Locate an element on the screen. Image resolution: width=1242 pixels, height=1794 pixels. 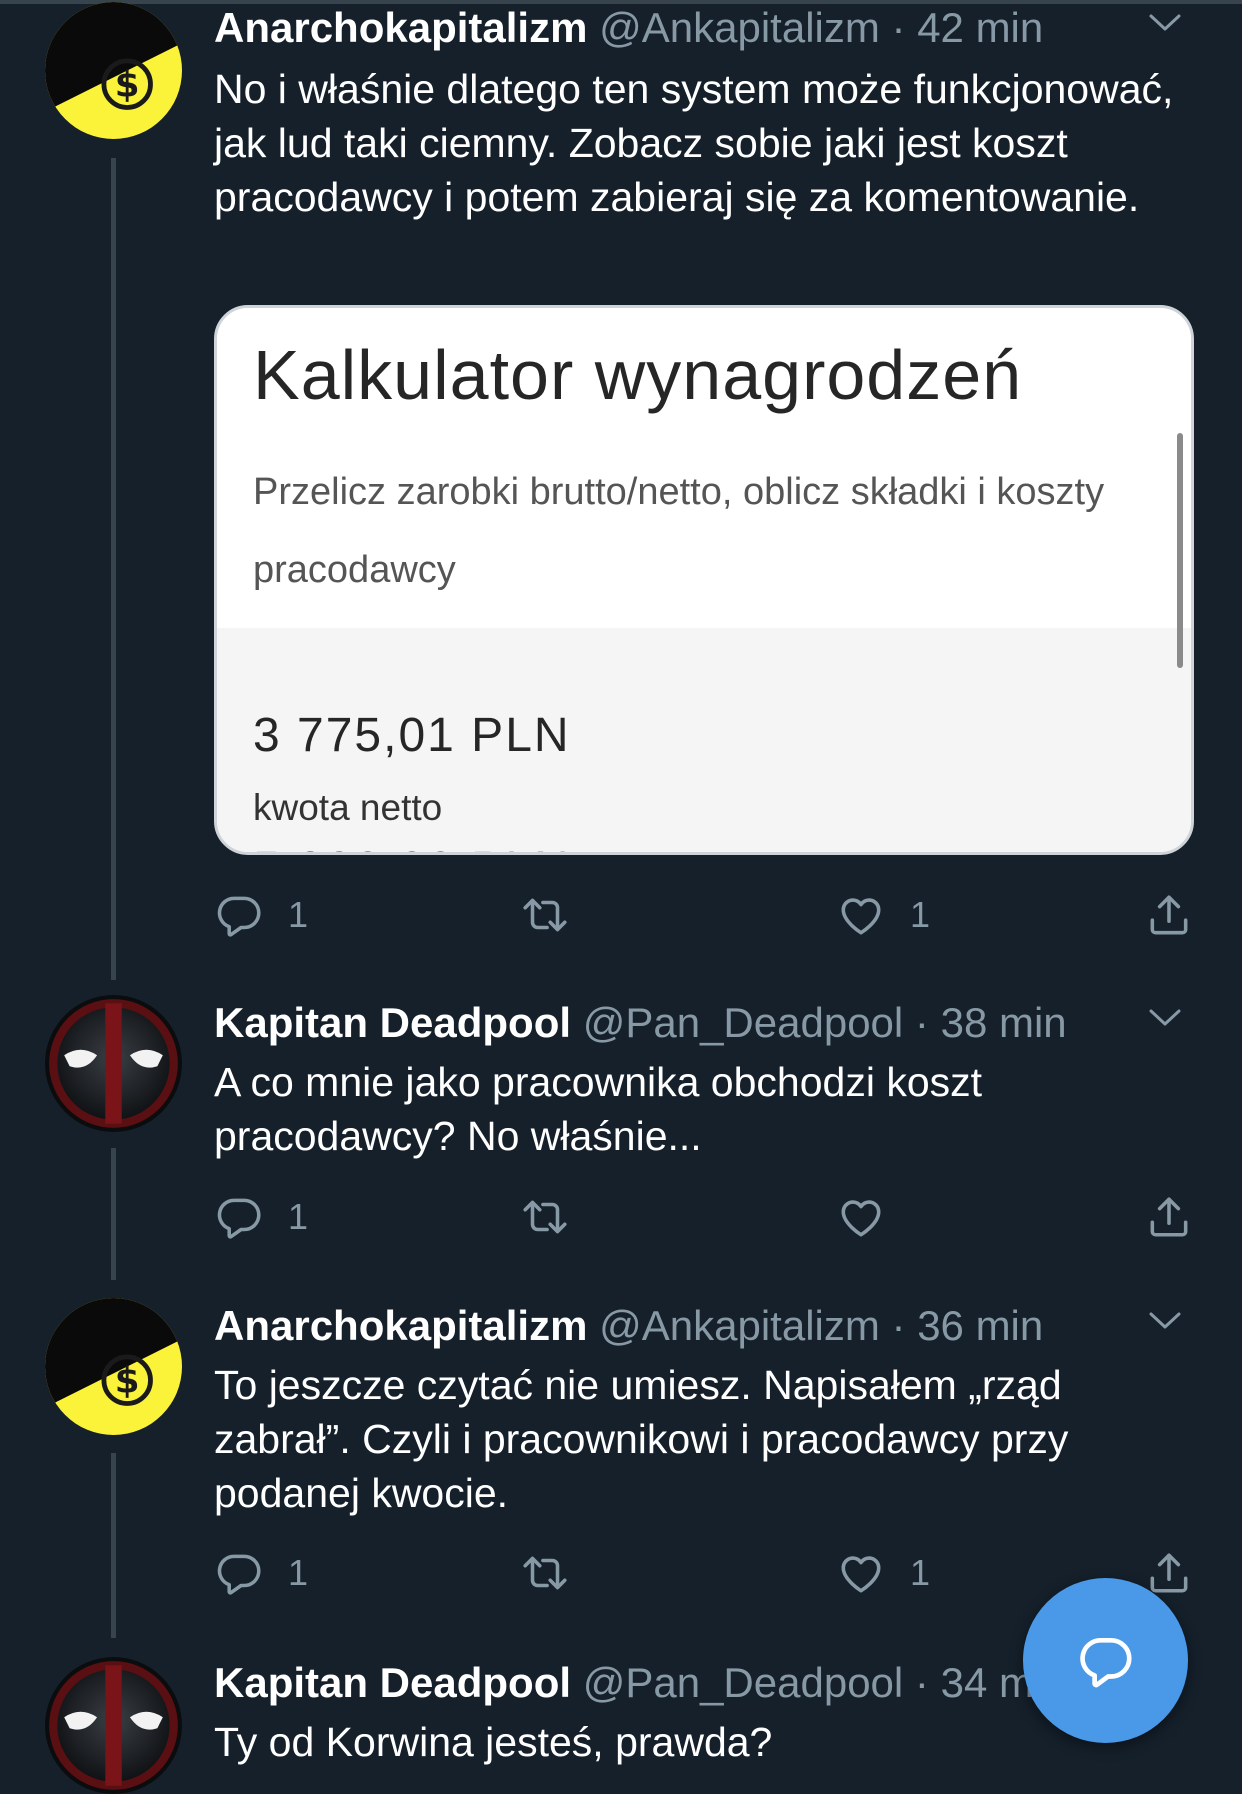
timestamp: 38 min is located at coordinates (1004, 1022).